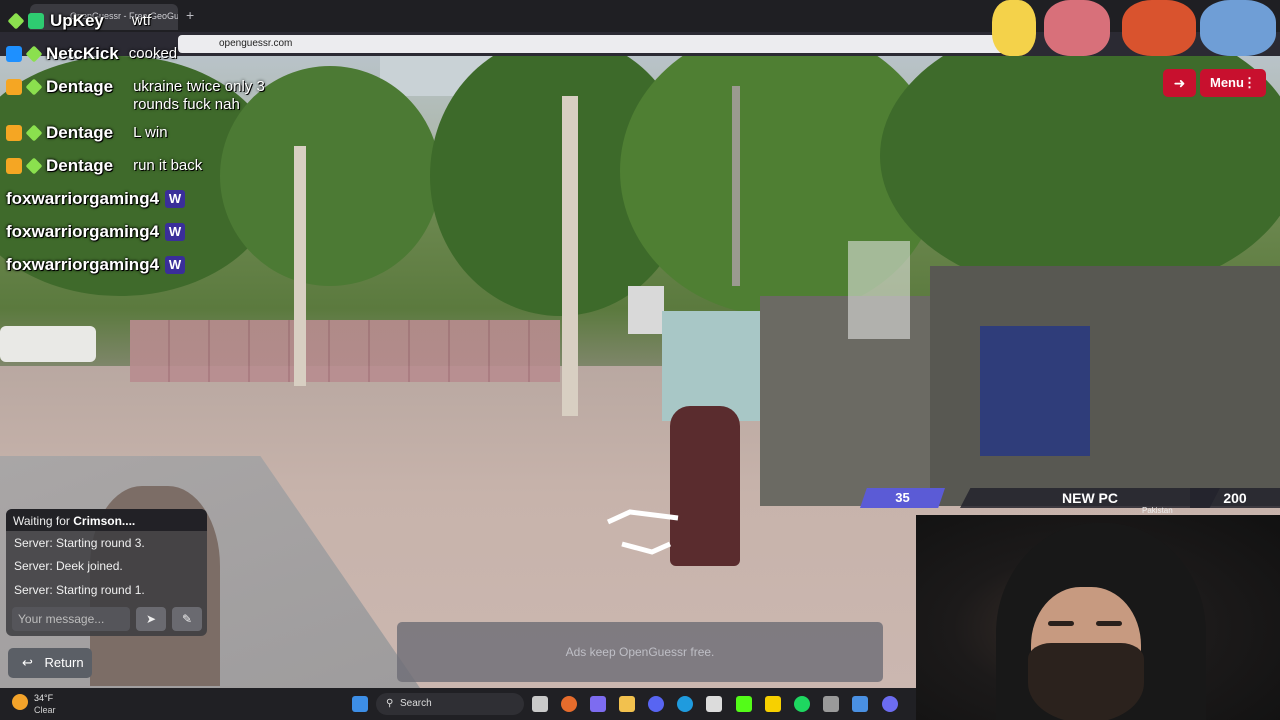 The height and width of the screenshot is (720, 1280). What do you see at coordinates (43, 698) in the screenshot?
I see `weather-temperature: 34°F` at bounding box center [43, 698].